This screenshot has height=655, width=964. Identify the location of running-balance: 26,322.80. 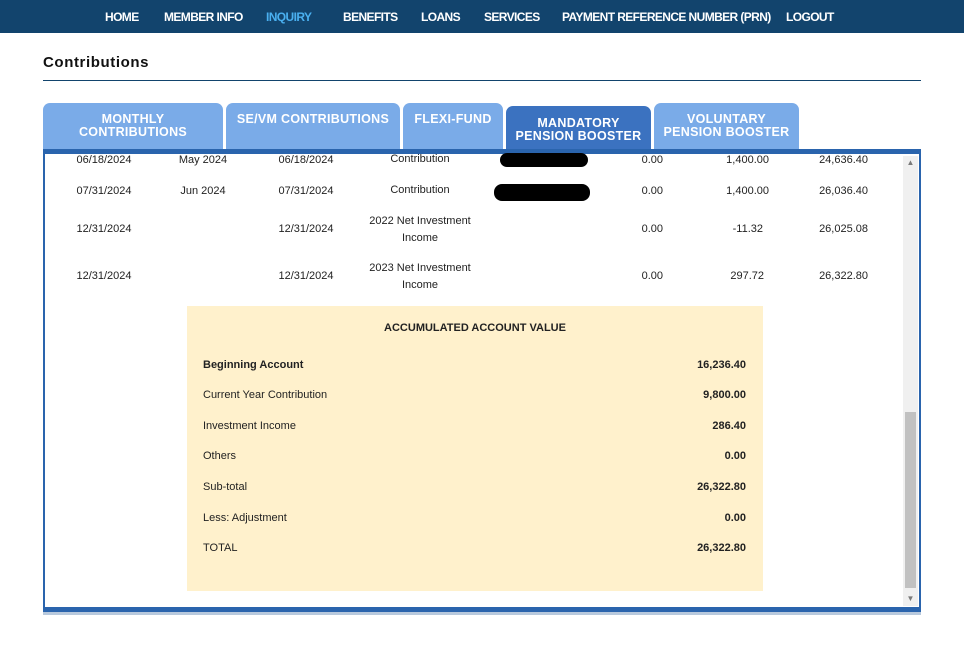
(843, 276).